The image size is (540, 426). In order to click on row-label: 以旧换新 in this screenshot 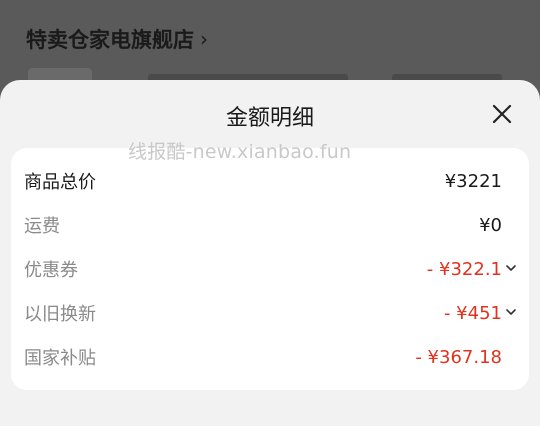, I will do `click(60, 314)`.